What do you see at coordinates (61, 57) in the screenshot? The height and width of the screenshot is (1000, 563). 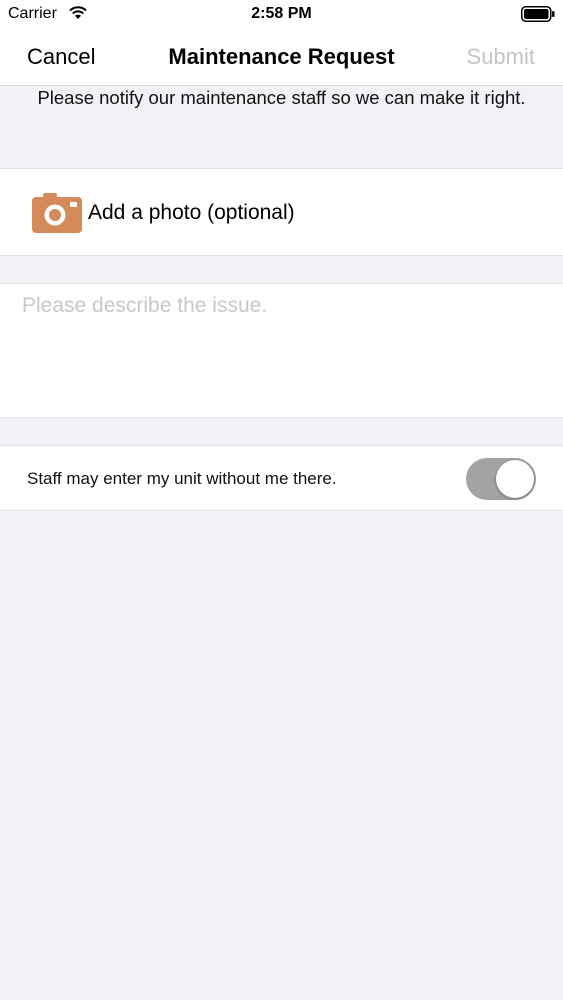 I see `cancel-button: Cancel` at bounding box center [61, 57].